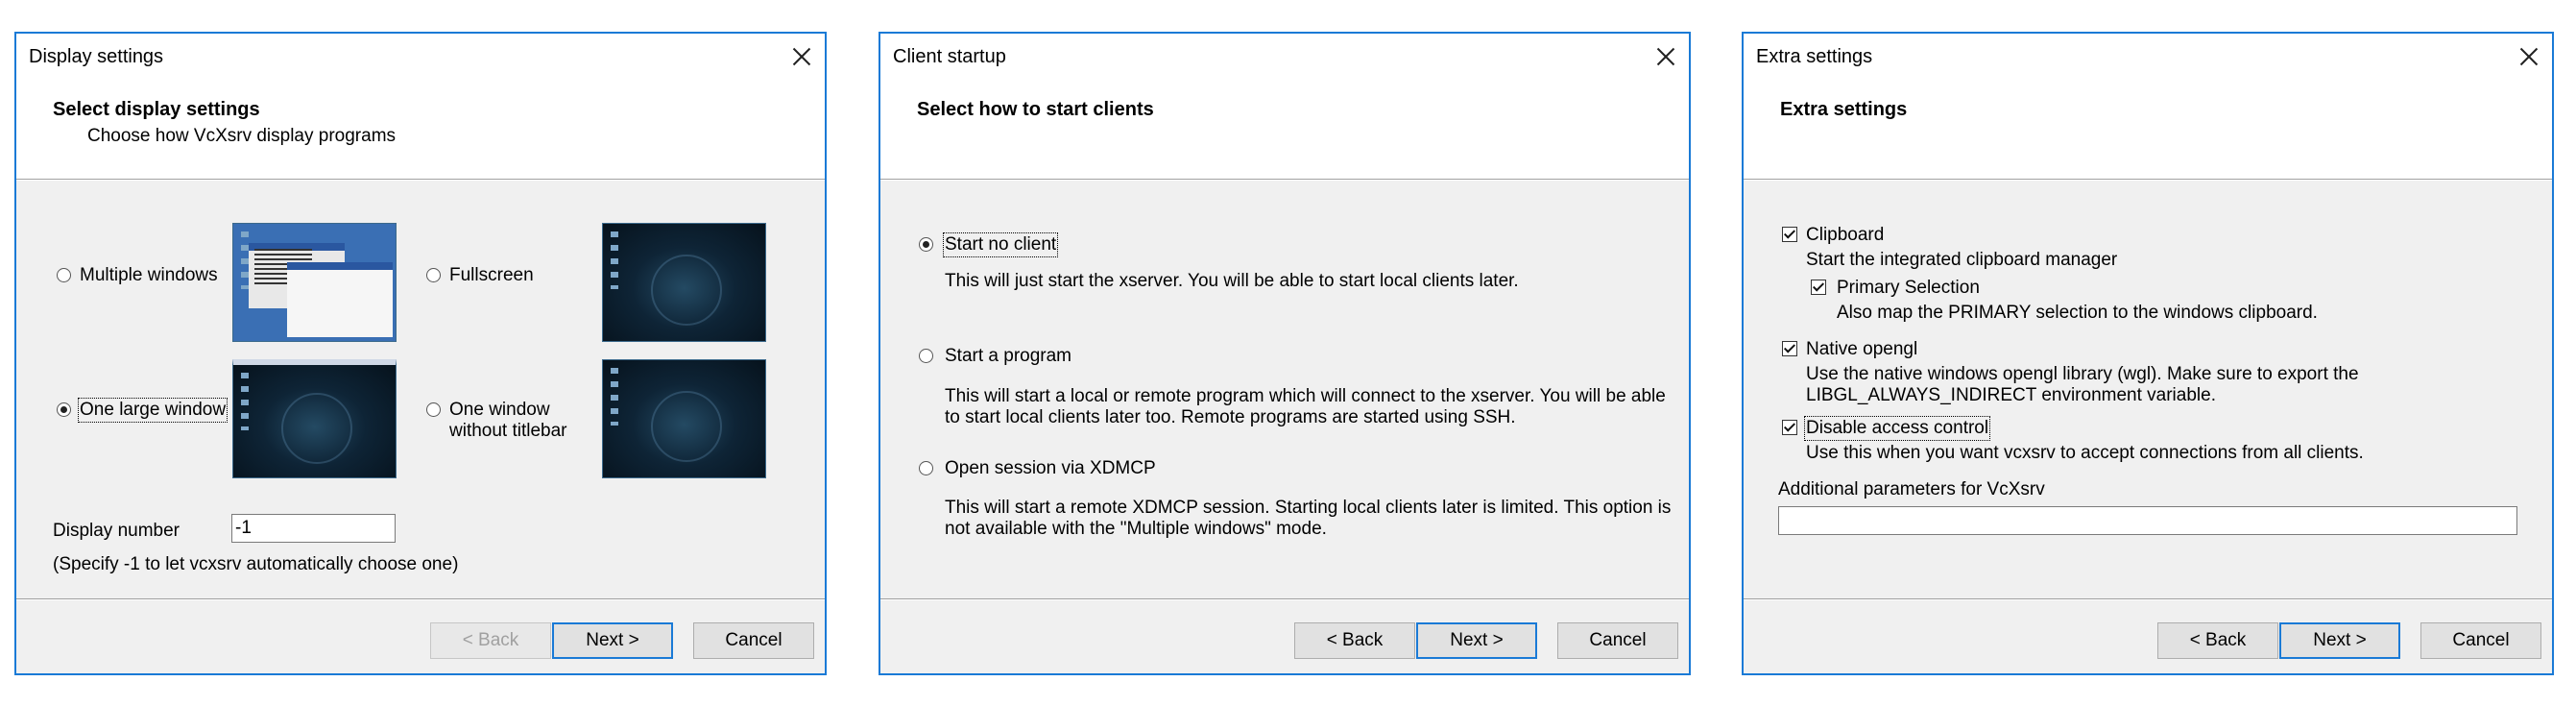 This screenshot has height=706, width=2576. What do you see at coordinates (314, 418) in the screenshot?
I see `one-large-window-preview-image` at bounding box center [314, 418].